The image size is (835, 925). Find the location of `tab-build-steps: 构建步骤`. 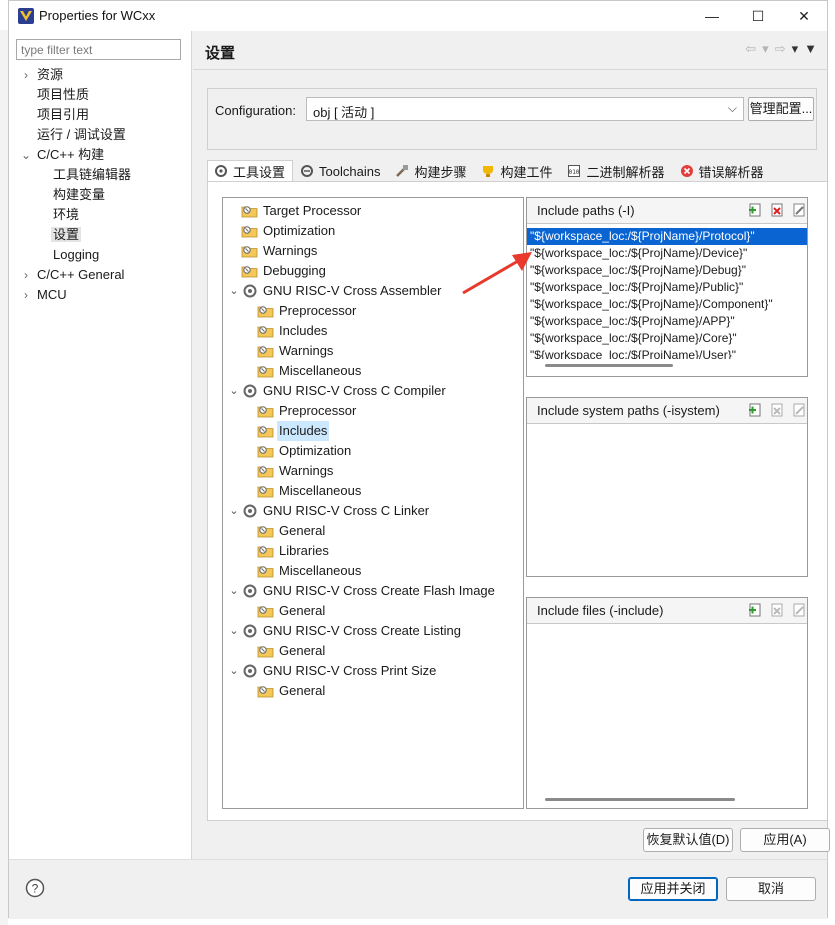

tab-build-steps: 构建步骤 is located at coordinates (431, 171).